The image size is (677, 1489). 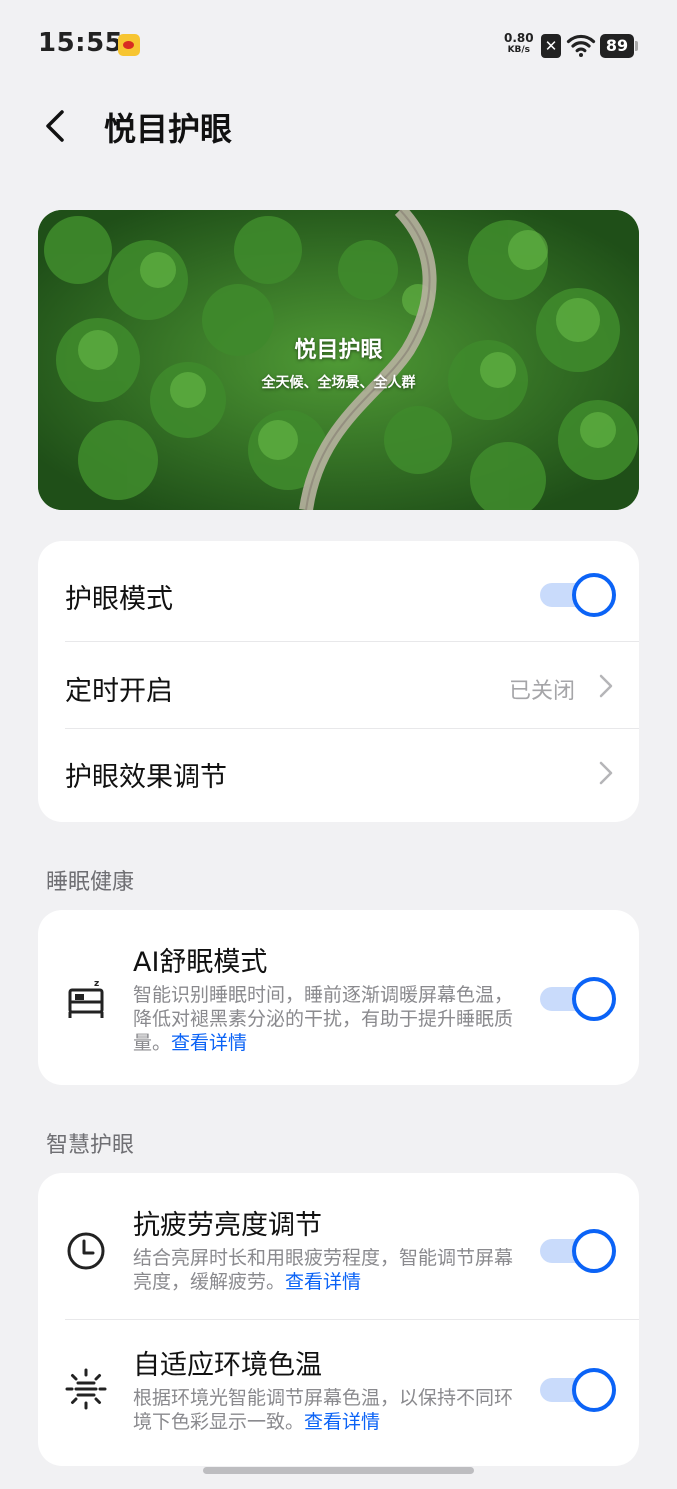 I want to click on ai-sleep-mode-toggle, so click(x=578, y=999).